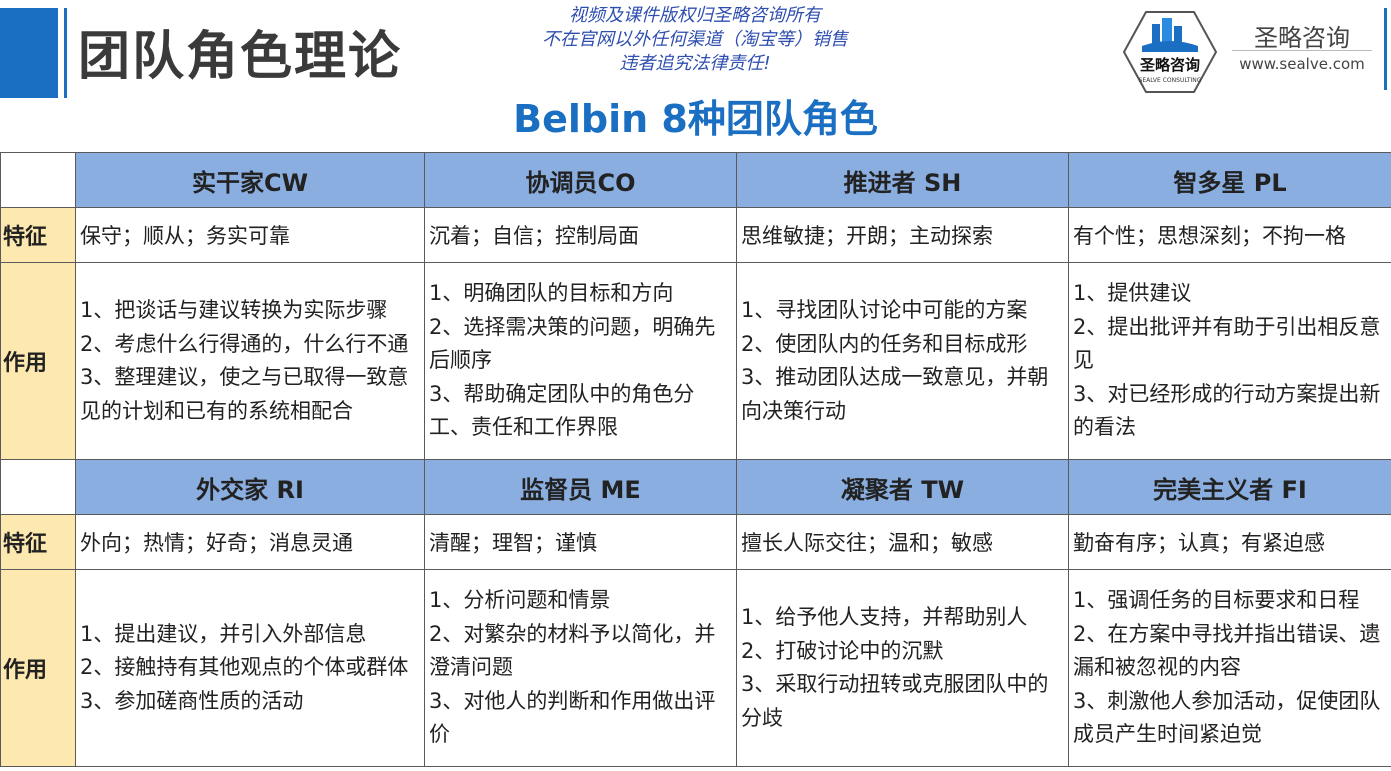 The width and height of the screenshot is (1391, 771). Describe the element at coordinates (244, 667) in the screenshot. I see `function-item: 2、接触持有其他观点的个体或群体` at that location.